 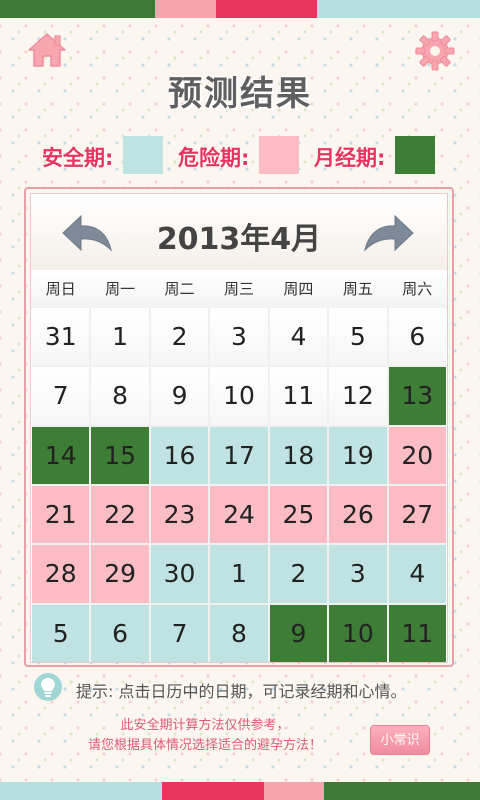 I want to click on calendar-day: 18, so click(x=298, y=455).